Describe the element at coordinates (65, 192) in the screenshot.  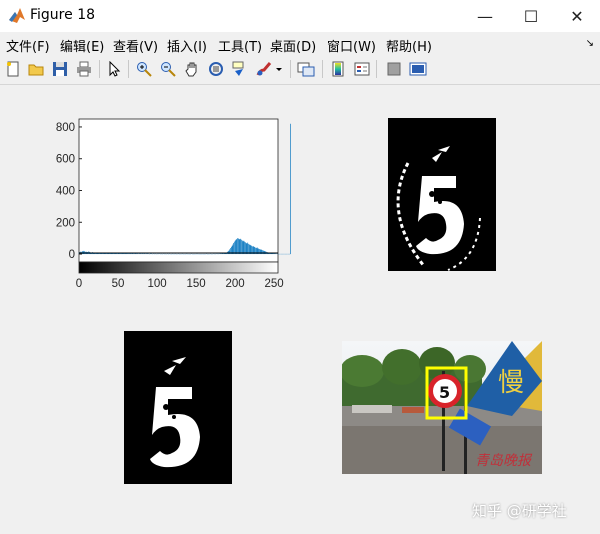
I see `y-tick-label: 400` at that location.